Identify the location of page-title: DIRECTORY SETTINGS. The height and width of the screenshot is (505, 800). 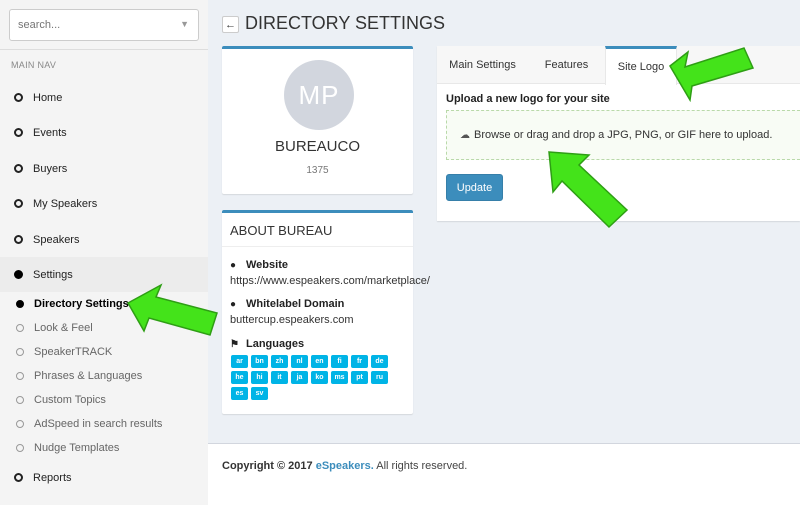
(345, 23).